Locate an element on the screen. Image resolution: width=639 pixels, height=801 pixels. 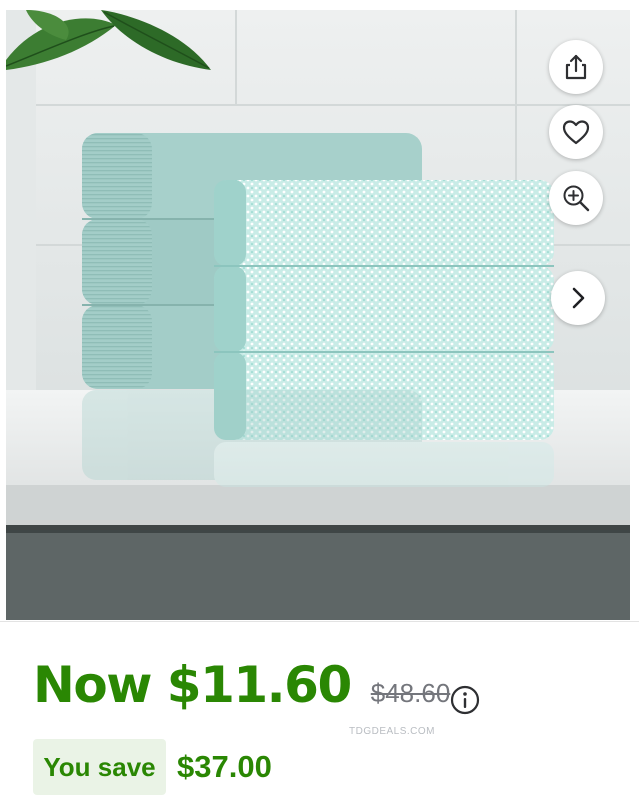
price-row: Now $11.60 $48.60 is located at coordinates (241, 685).